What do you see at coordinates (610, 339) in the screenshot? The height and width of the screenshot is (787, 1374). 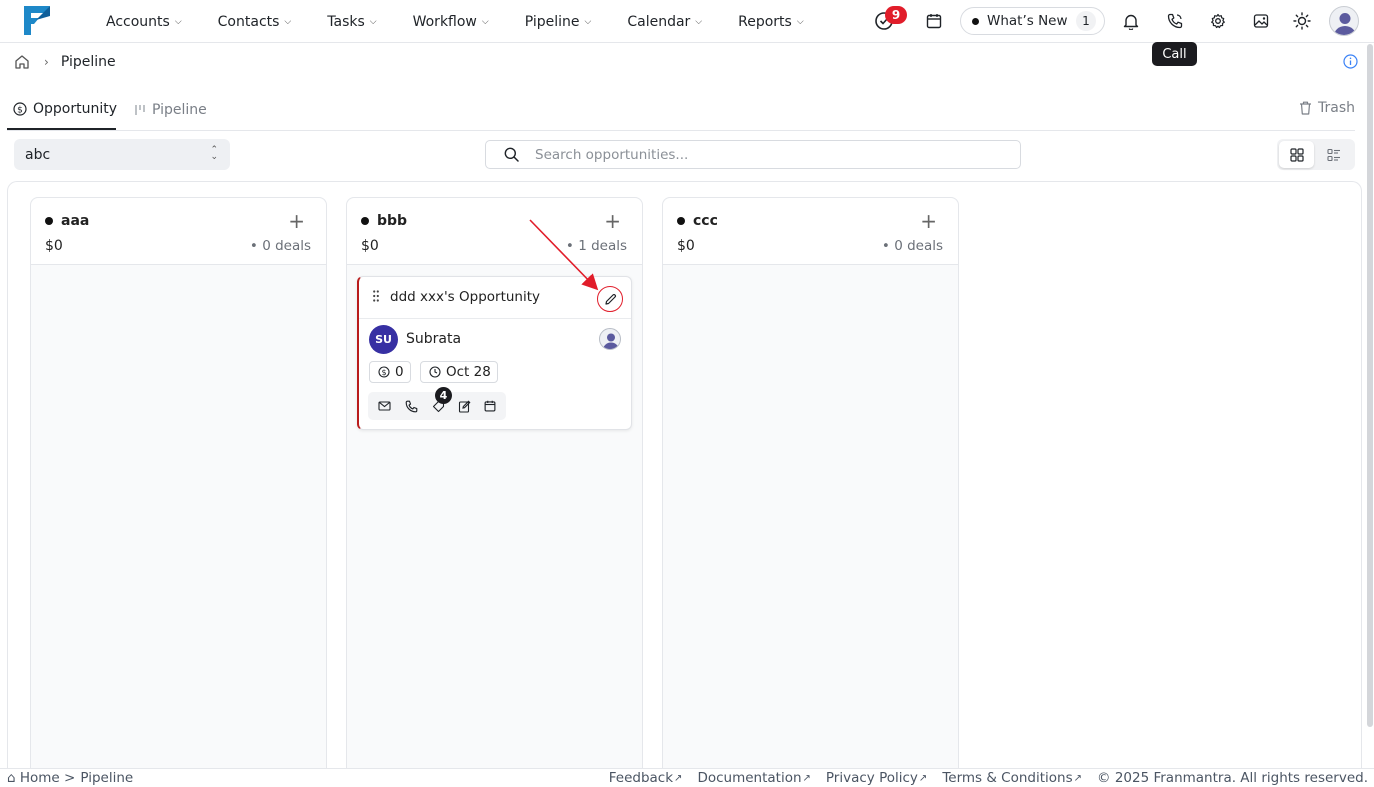 I see `contact-avatar-icon` at bounding box center [610, 339].